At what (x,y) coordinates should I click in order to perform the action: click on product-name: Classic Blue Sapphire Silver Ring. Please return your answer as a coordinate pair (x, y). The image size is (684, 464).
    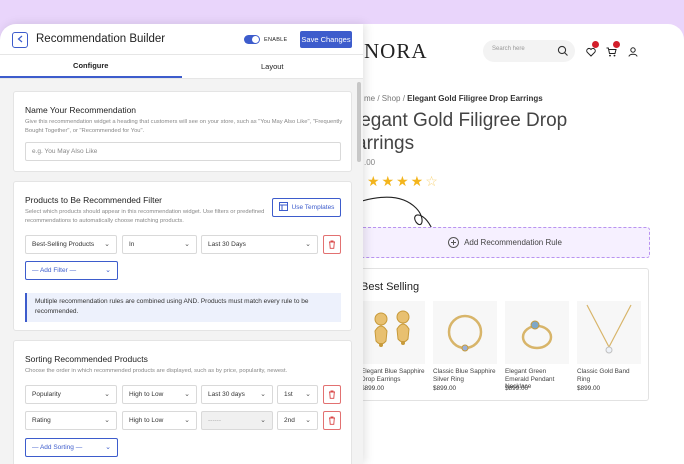
    Looking at the image, I should click on (465, 375).